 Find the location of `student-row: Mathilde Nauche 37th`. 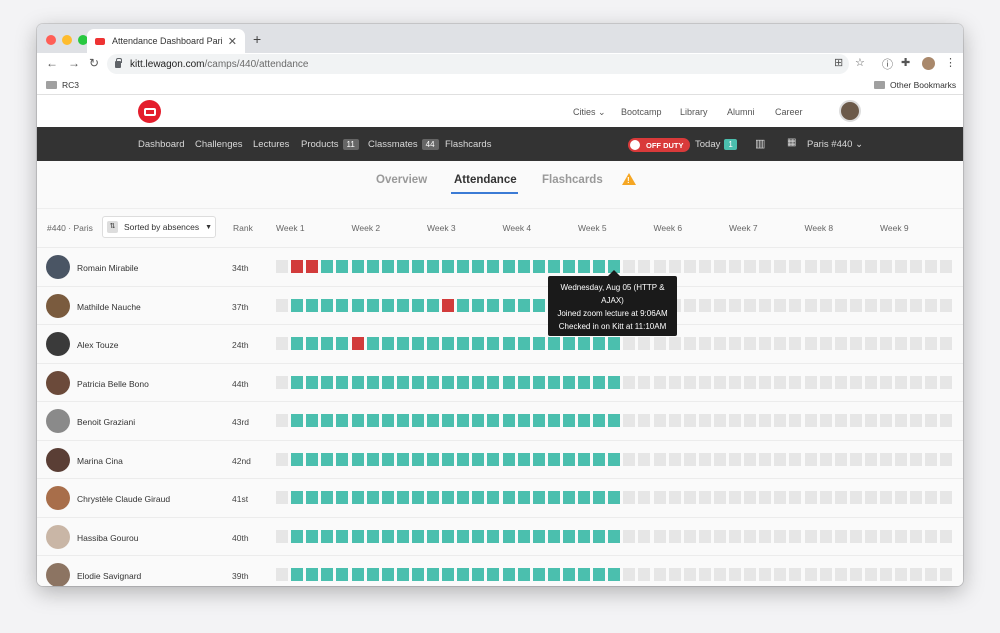

student-row: Mathilde Nauche 37th is located at coordinates (500, 305).